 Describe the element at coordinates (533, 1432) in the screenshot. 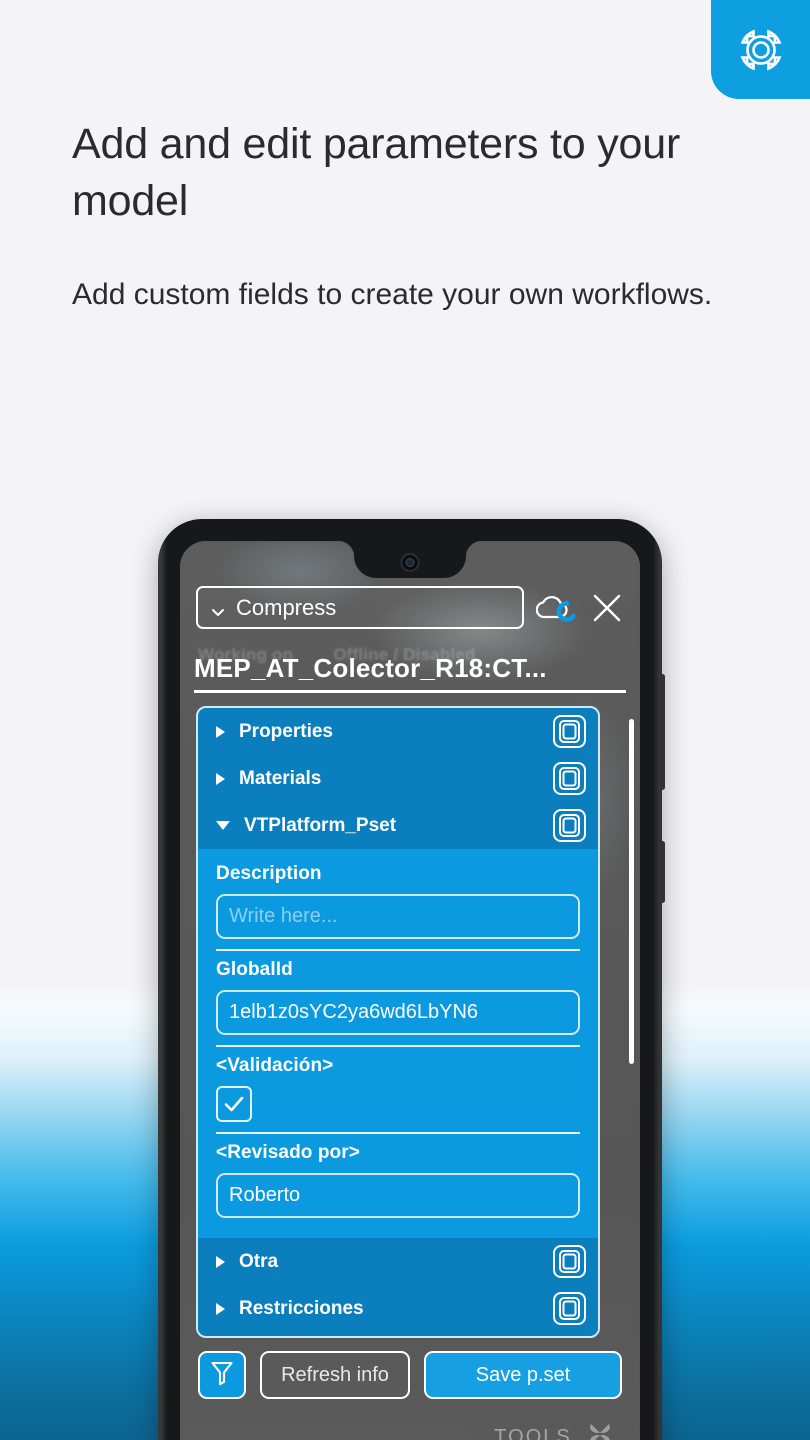

I see `tools-label: TOOLS` at that location.